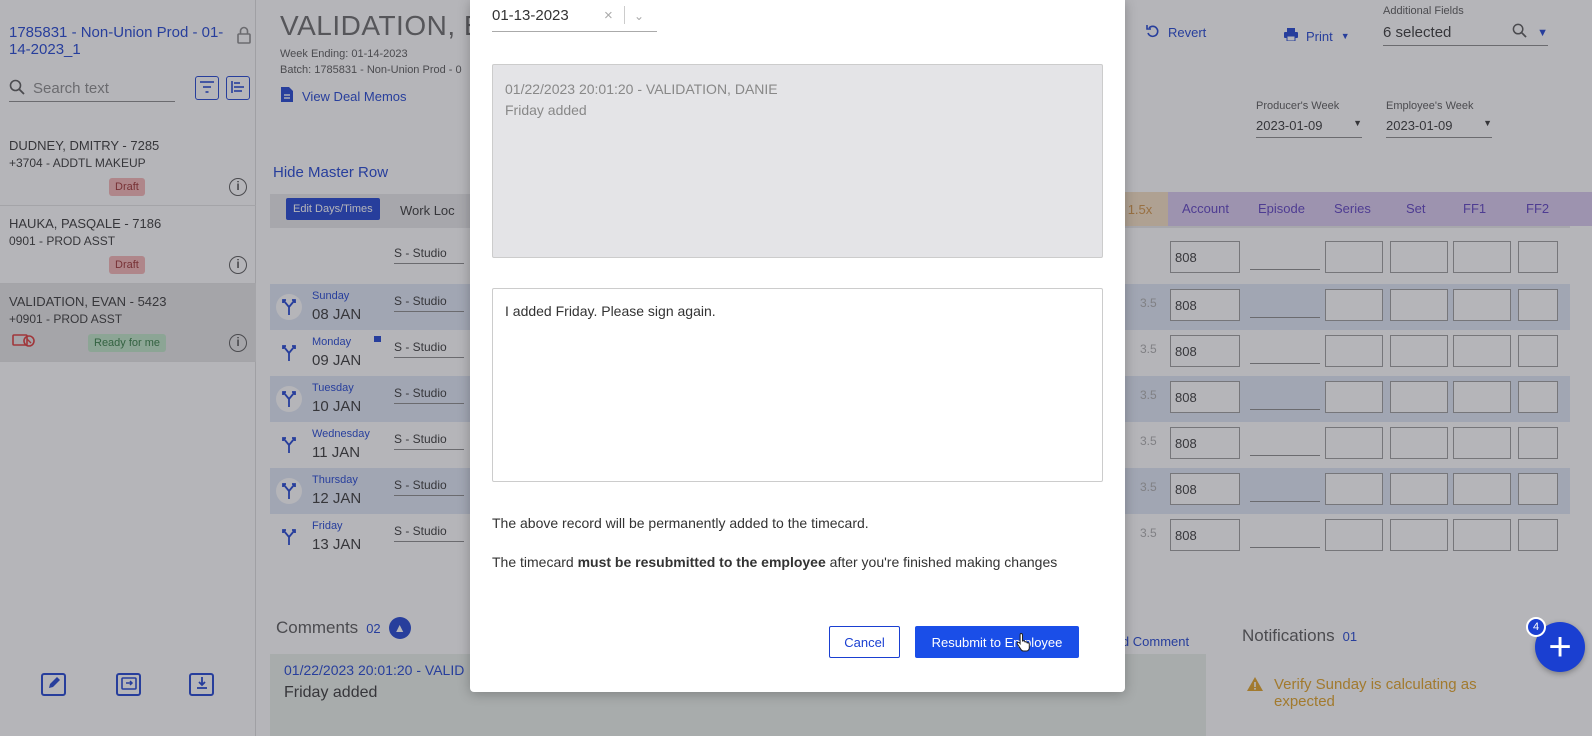 This screenshot has width=1592, height=736. Describe the element at coordinates (639, 16) in the screenshot. I see `chevron-down-icon: ⌄` at that location.